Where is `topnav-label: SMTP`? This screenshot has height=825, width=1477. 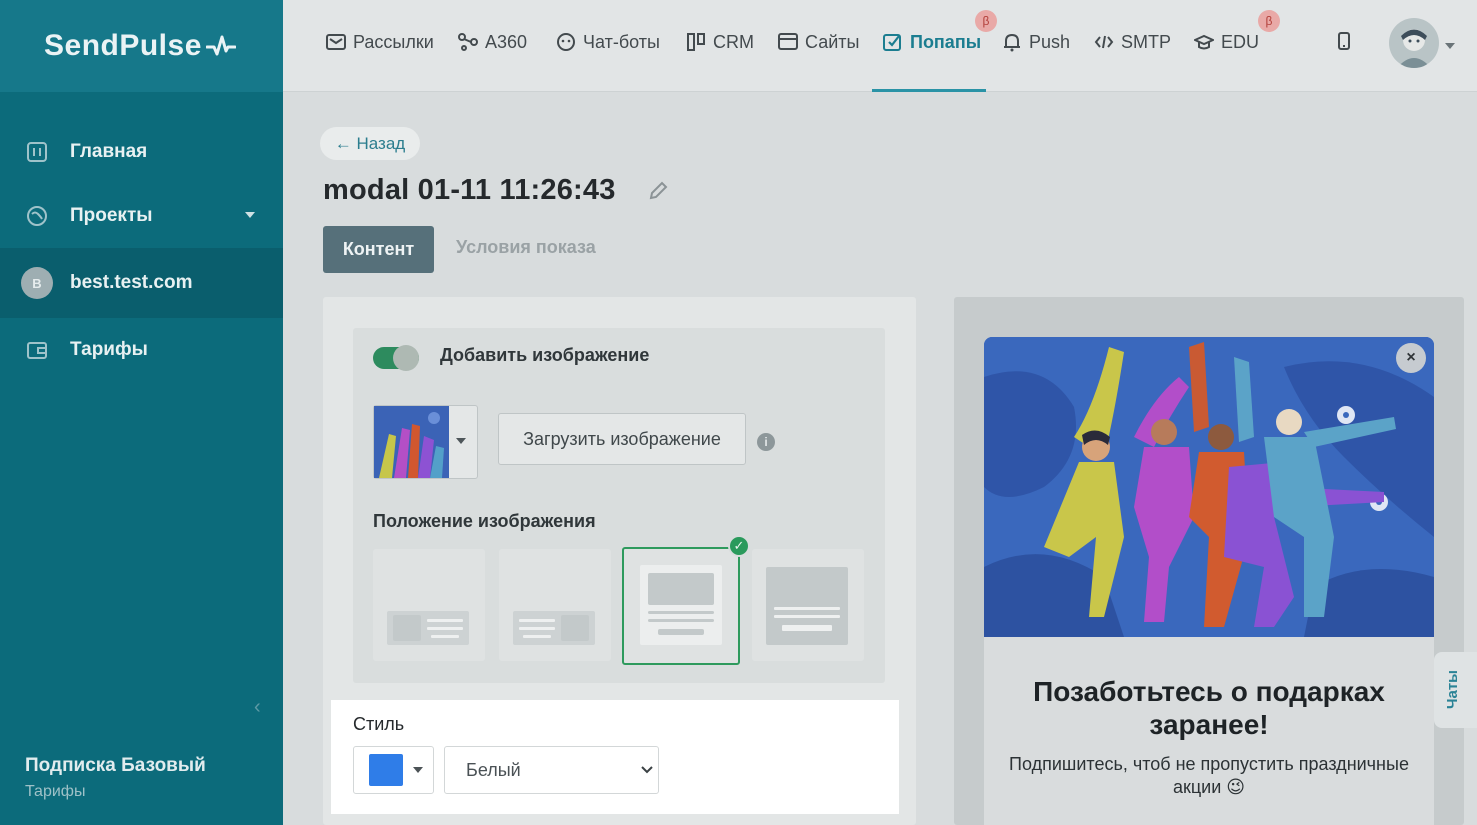 topnav-label: SMTP is located at coordinates (1146, 41).